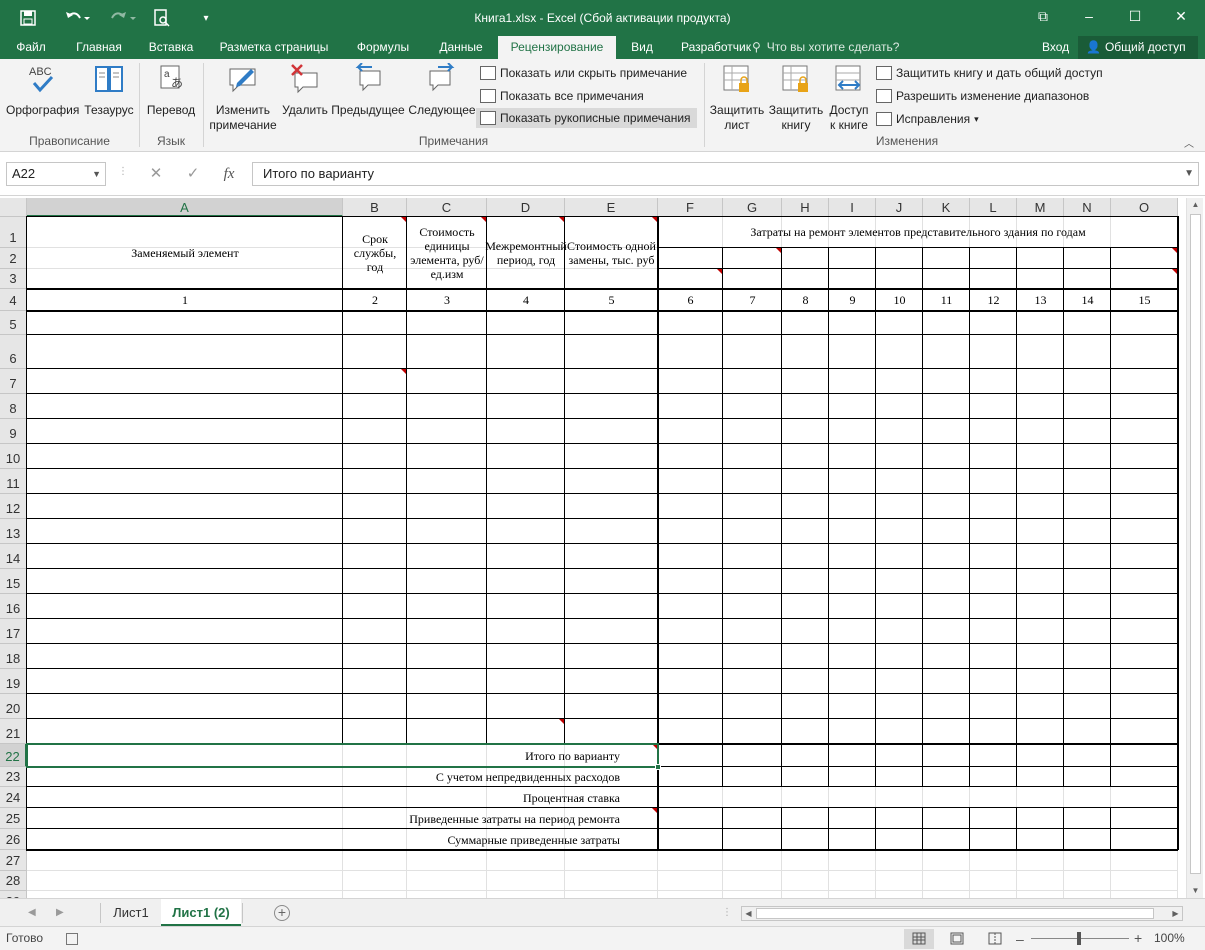 This screenshot has height=950, width=1205. I want to click on row-header-17: 17, so click(13, 631).